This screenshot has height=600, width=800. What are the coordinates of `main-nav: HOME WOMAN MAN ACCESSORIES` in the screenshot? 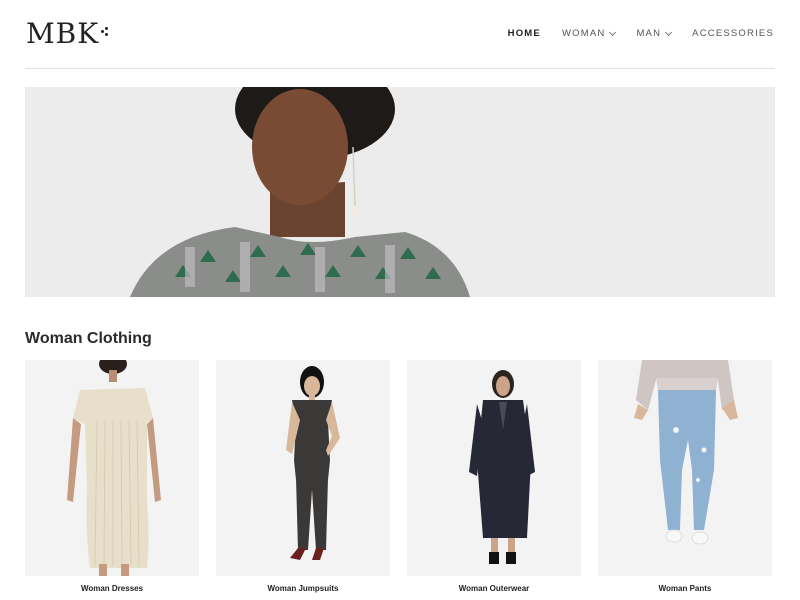 It's located at (641, 33).